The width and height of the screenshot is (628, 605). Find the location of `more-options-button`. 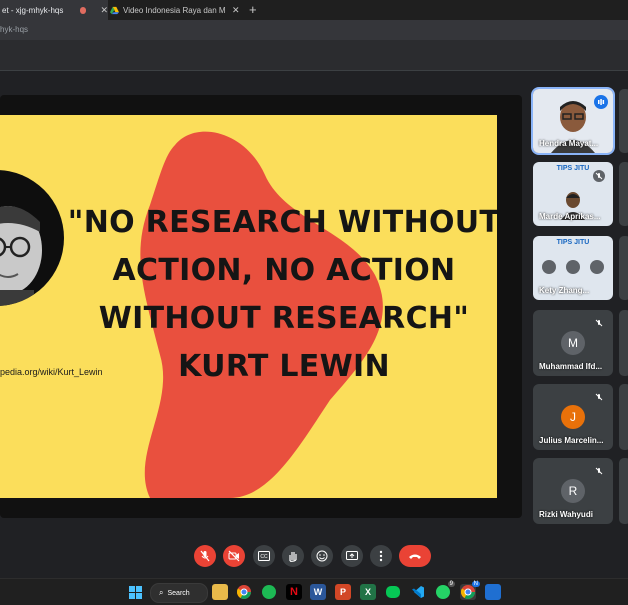

more-options-button is located at coordinates (381, 556).